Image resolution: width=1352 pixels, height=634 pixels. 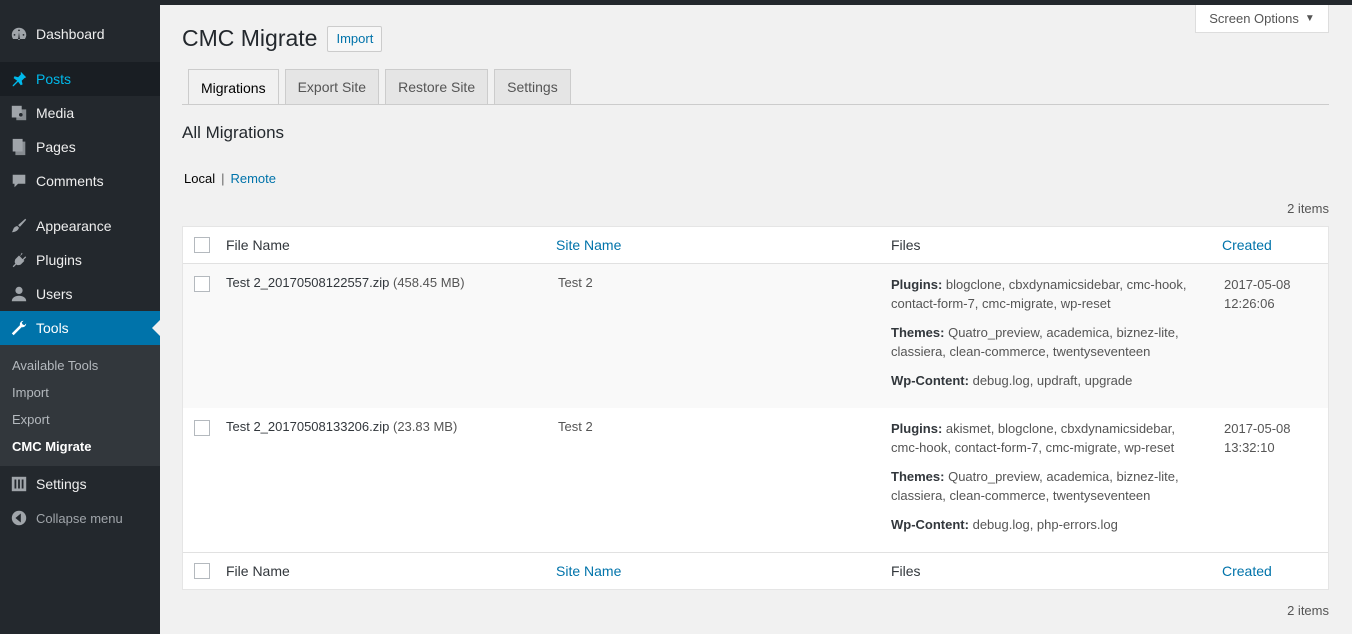 What do you see at coordinates (19, 294) in the screenshot?
I see `user-icon` at bounding box center [19, 294].